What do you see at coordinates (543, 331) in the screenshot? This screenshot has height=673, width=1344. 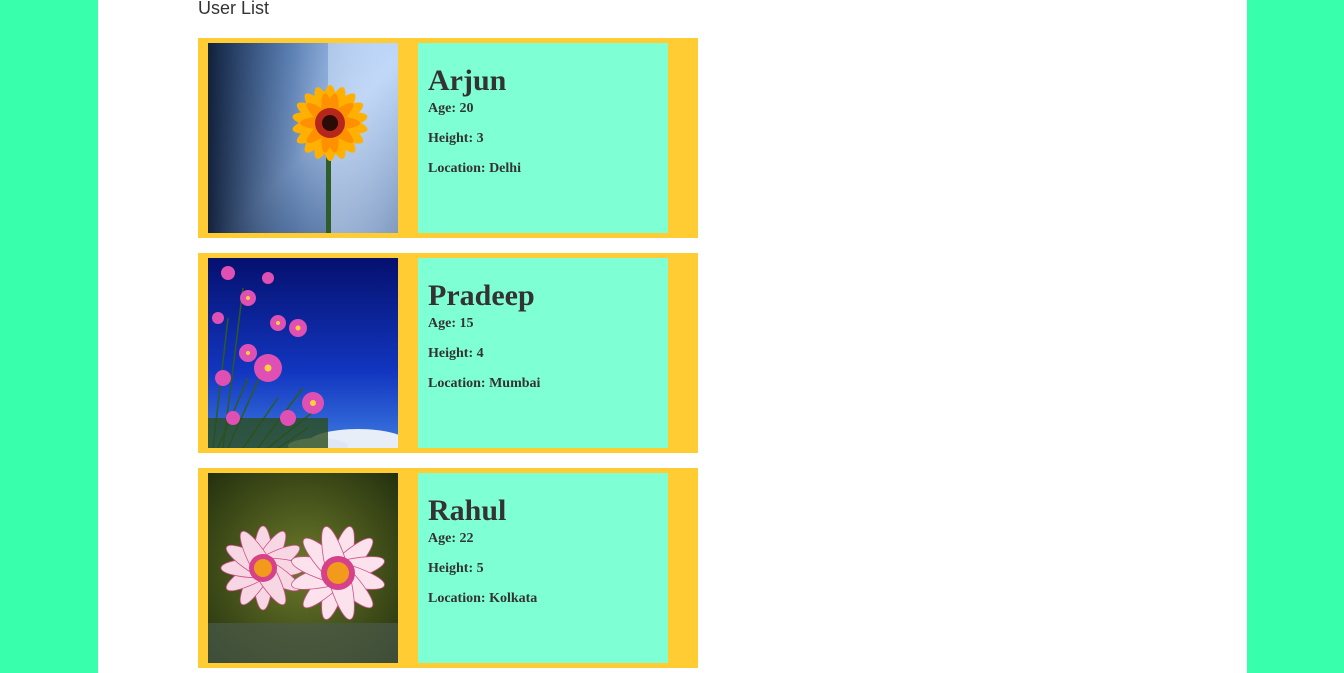 I see `user-age: Age: 15` at bounding box center [543, 331].